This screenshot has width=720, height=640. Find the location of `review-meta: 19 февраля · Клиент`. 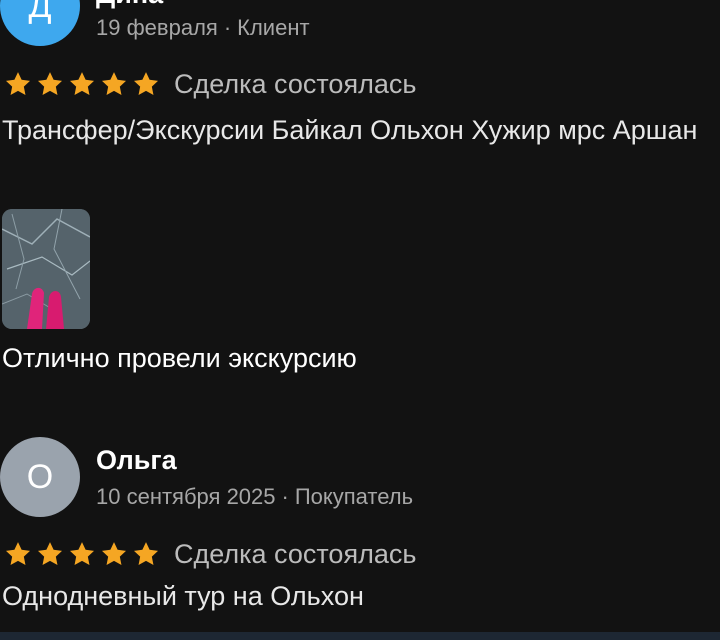

review-meta: 19 февраля · Клиент is located at coordinates (203, 28).